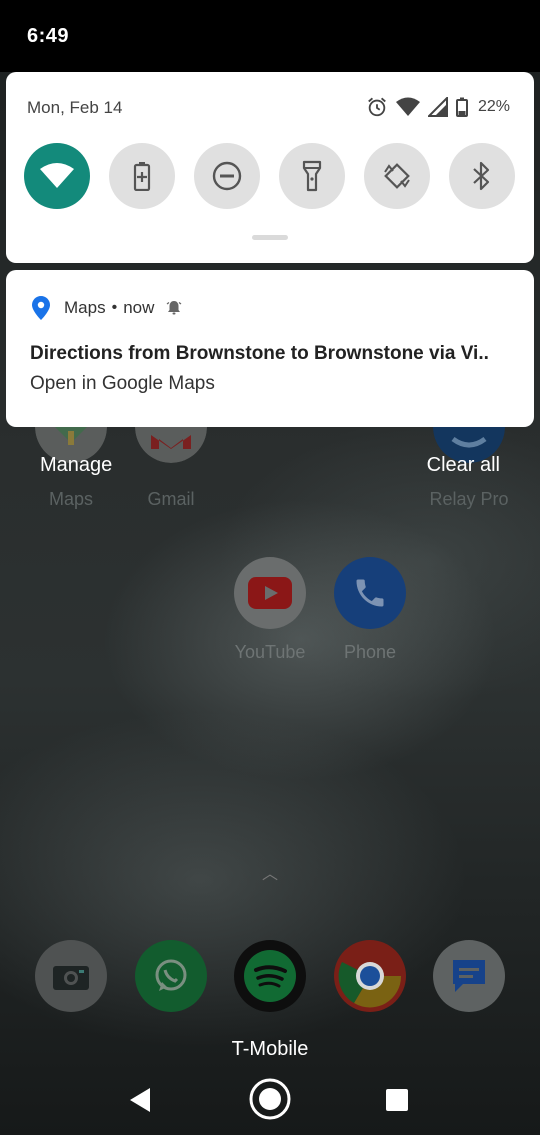 The image size is (540, 1135). Describe the element at coordinates (41, 308) in the screenshot. I see `maps-pin-icon` at that location.